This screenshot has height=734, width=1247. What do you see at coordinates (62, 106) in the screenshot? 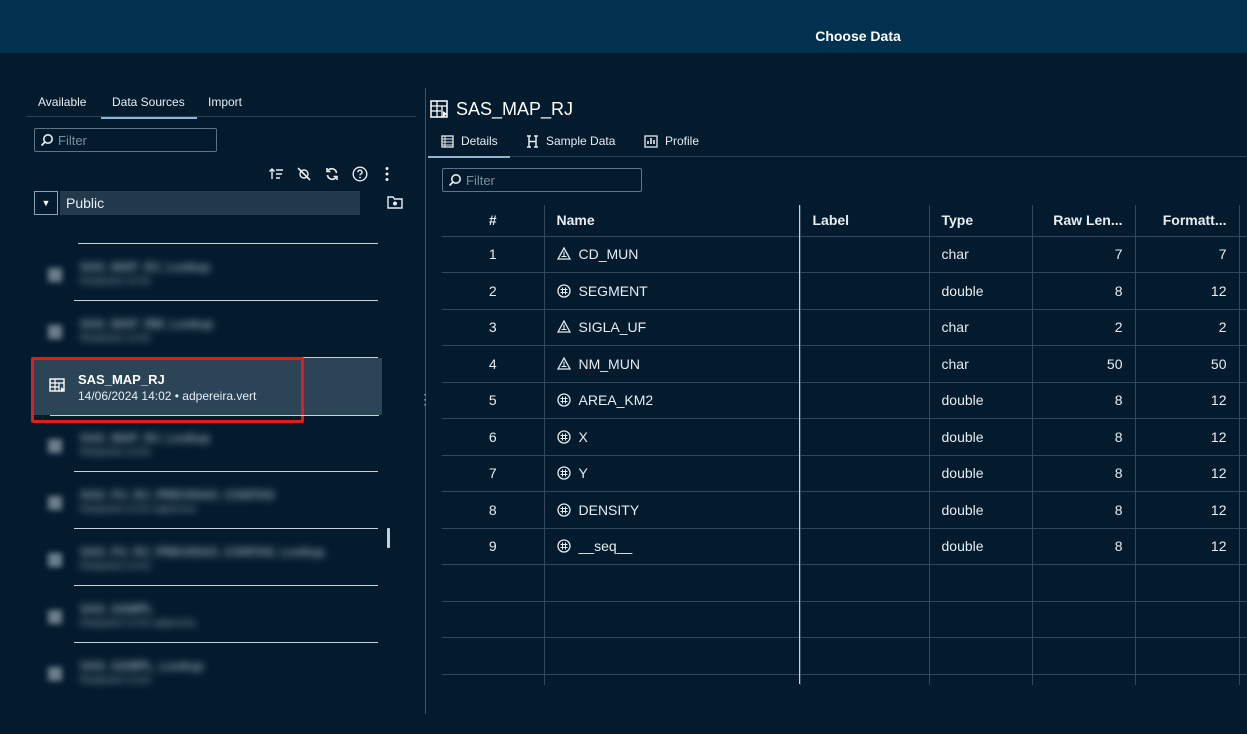
I see `tab-available: Available` at bounding box center [62, 106].